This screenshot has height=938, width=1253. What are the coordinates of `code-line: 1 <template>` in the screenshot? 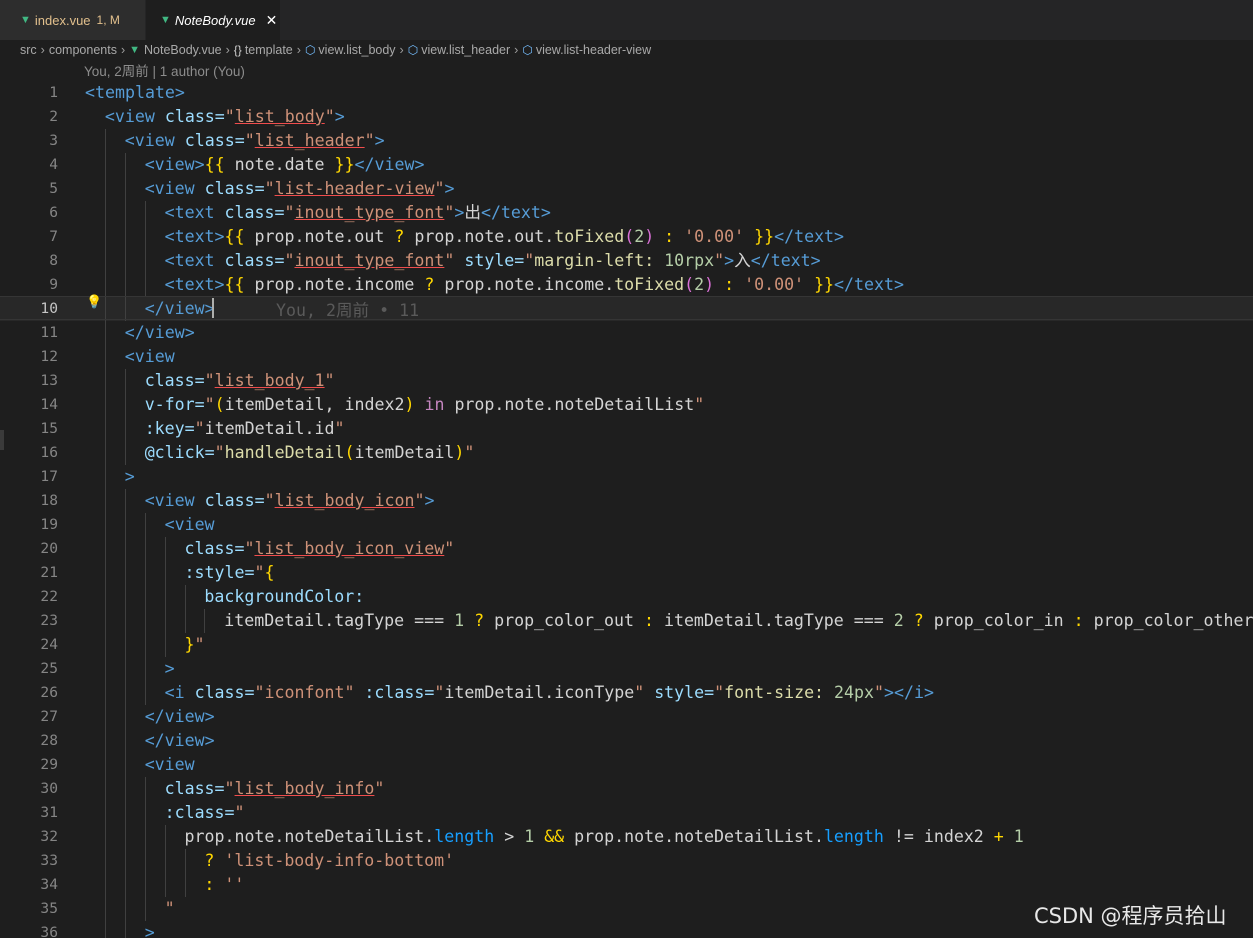 It's located at (626, 93).